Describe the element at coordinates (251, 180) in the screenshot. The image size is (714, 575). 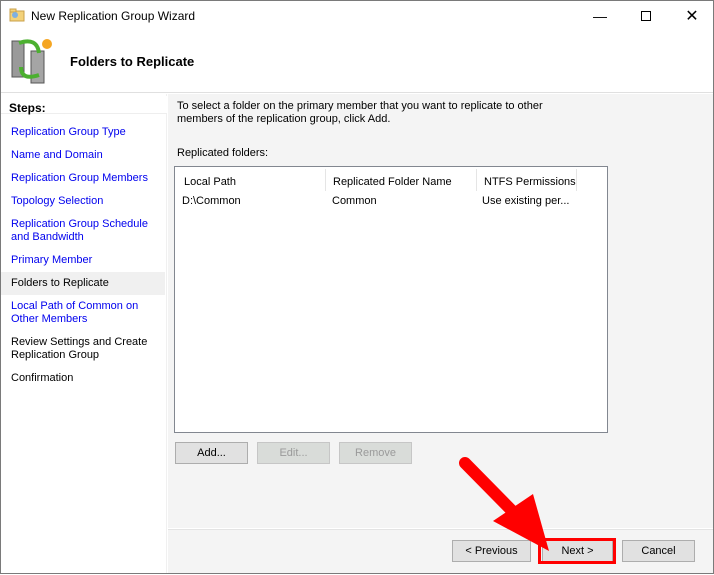
I see `column-local-path: Local Path` at that location.